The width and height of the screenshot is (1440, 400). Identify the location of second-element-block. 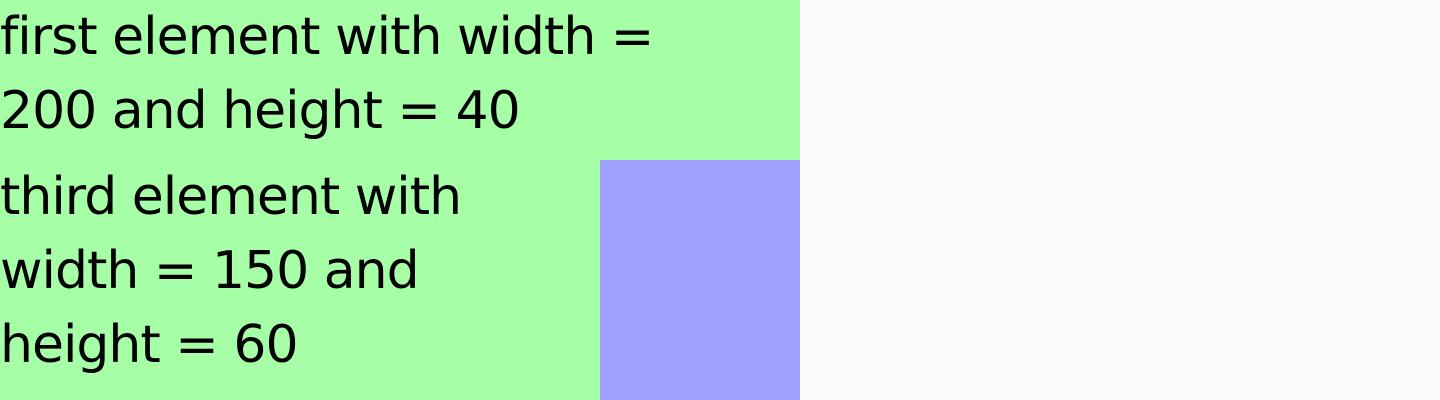
(700, 280).